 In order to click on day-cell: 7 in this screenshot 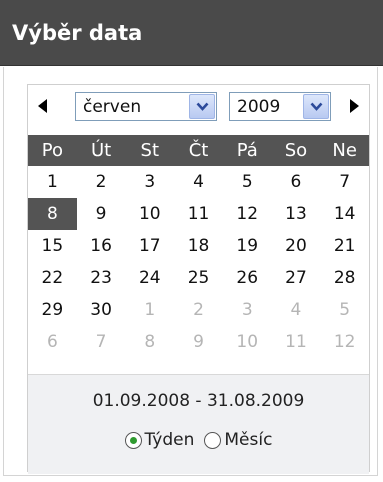, I will do `click(344, 182)`.